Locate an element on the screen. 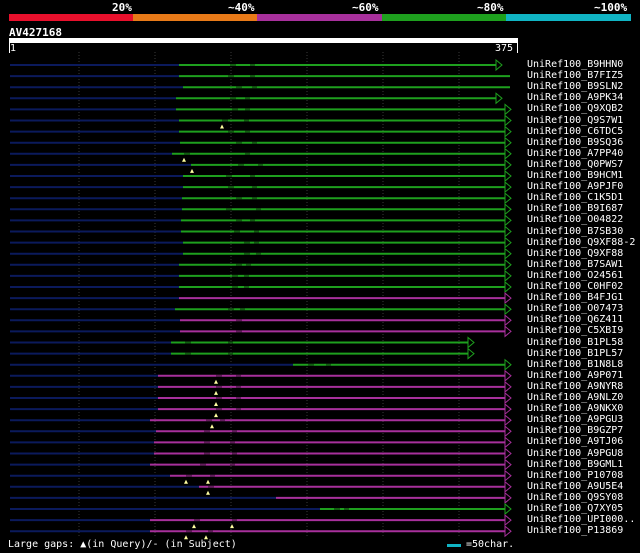 The width and height of the screenshot is (640, 553). hit-label: UniRef100_A7PP40 is located at coordinates (575, 153).